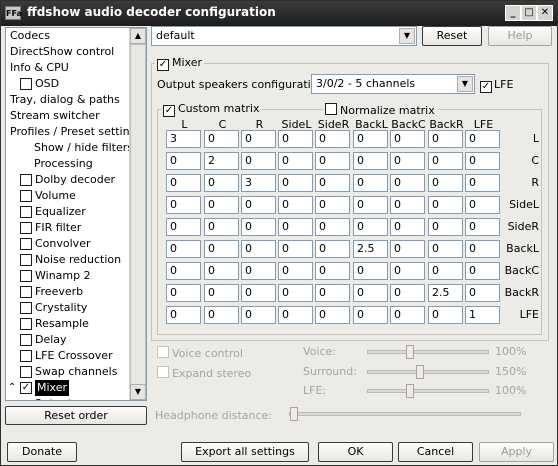 This screenshot has height=466, width=558. Describe the element at coordinates (68, 100) in the screenshot. I see `sidebar-item: Tray, dialog & paths` at that location.